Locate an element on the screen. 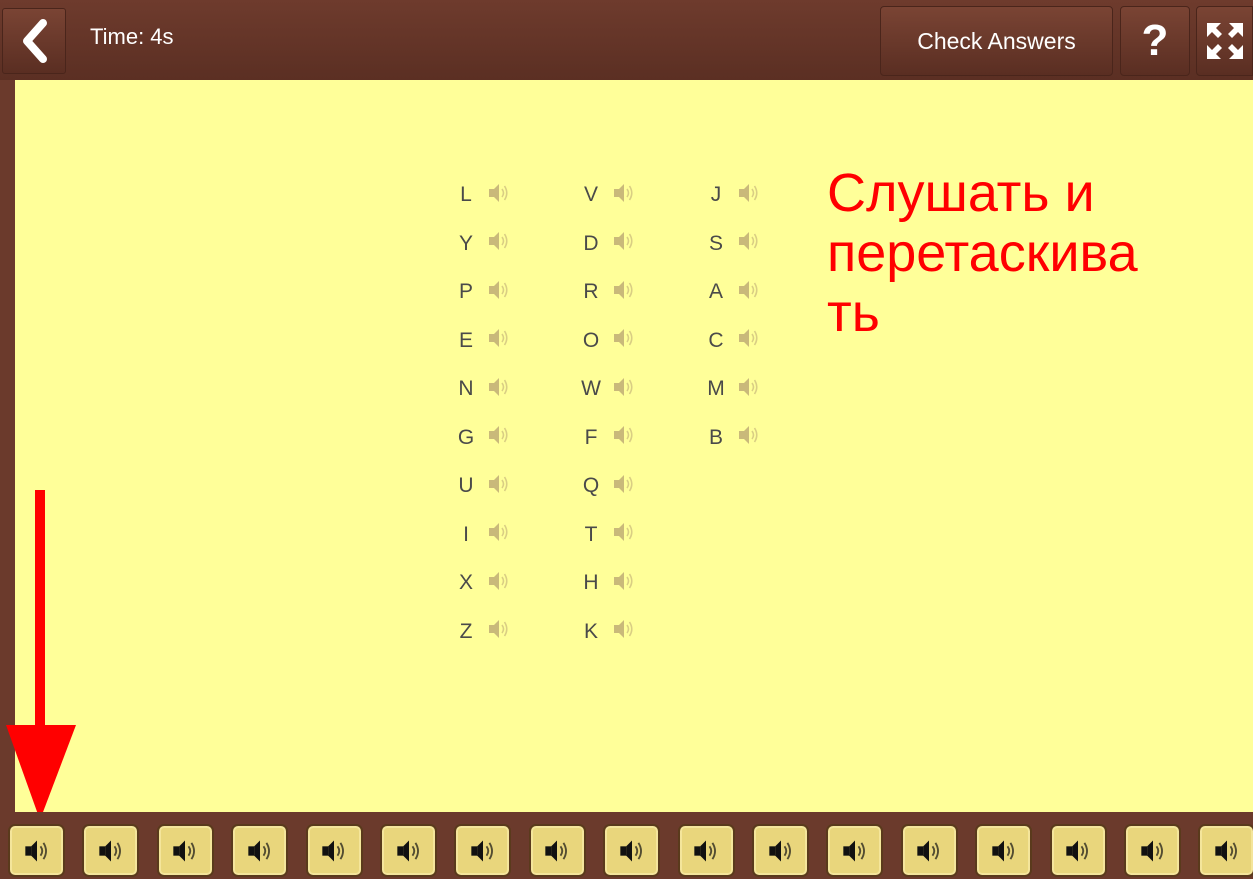 Image resolution: width=1253 pixels, height=879 pixels. letter-label: Q is located at coordinates (591, 485).